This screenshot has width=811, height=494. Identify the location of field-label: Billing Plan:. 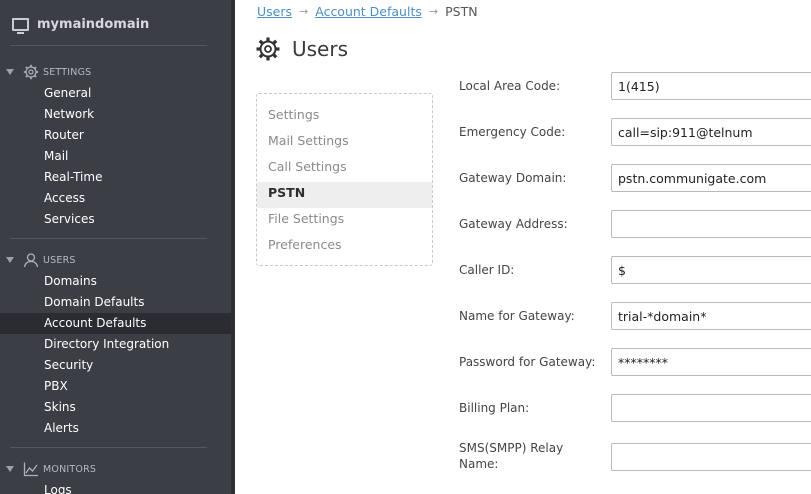
(494, 408).